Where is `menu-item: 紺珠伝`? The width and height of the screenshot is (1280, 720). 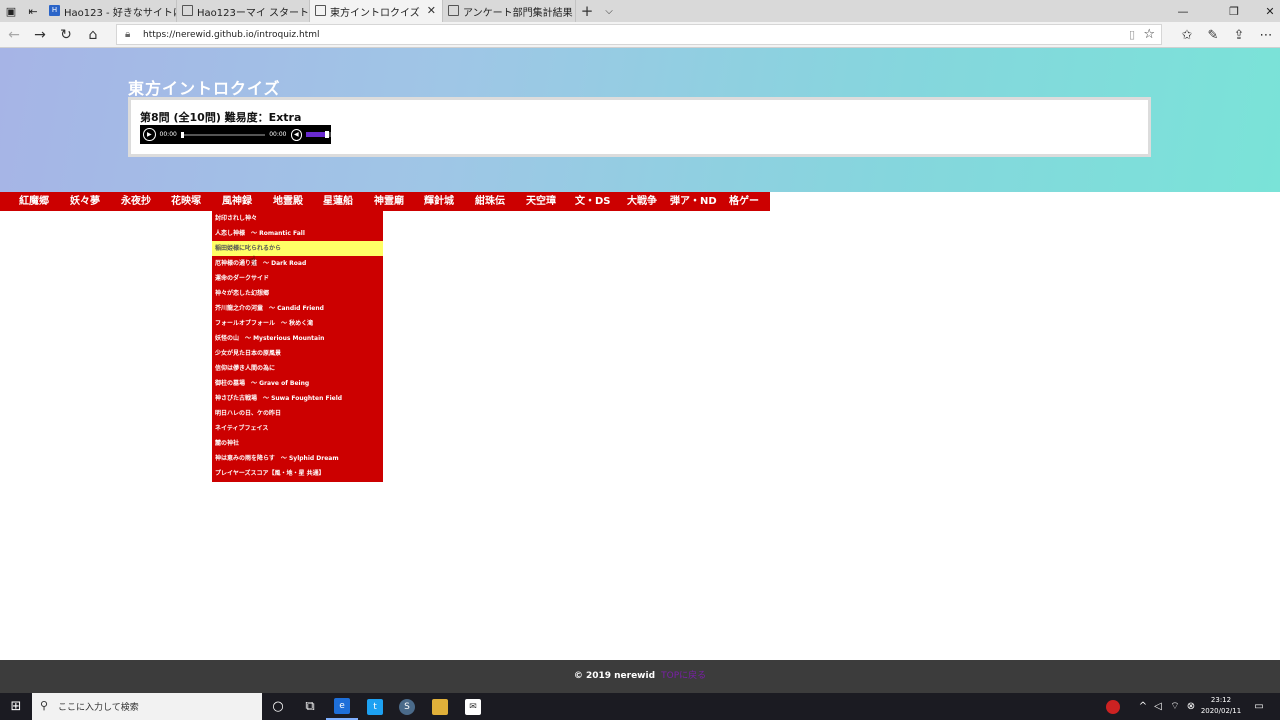 menu-item: 紺珠伝 is located at coordinates (490, 201).